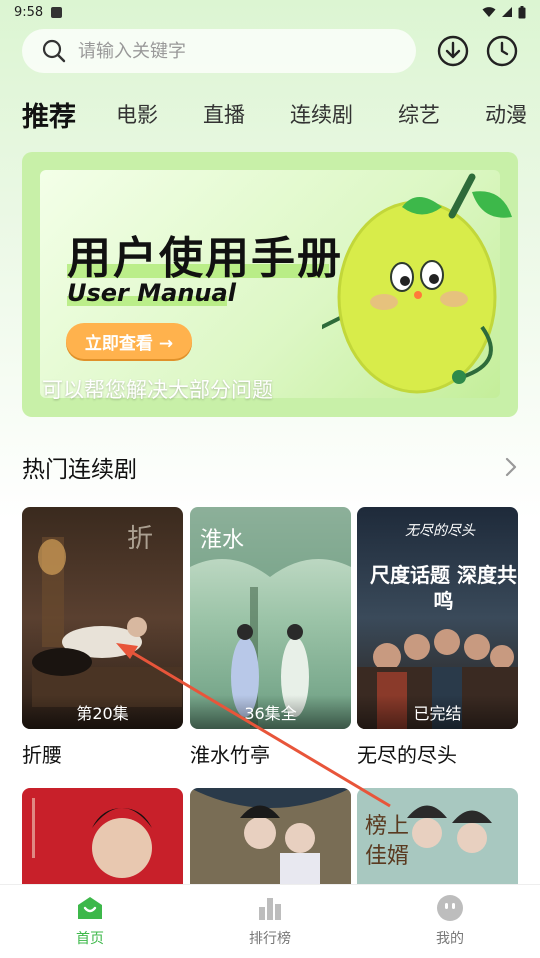 This screenshot has width=540, height=958. What do you see at coordinates (102, 712) in the screenshot?
I see `episode-badge: 第20集` at bounding box center [102, 712].